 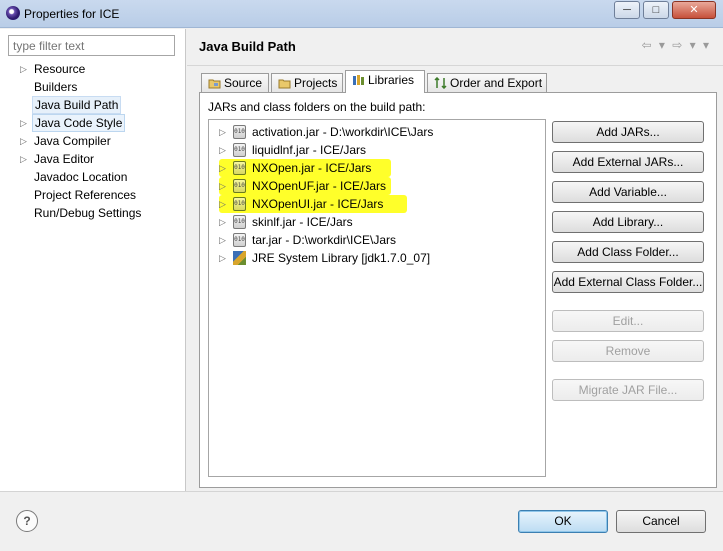 What do you see at coordinates (318, 204) in the screenshot?
I see `list-item-label: NXOpenUI.jar - ICE/Jars` at bounding box center [318, 204].